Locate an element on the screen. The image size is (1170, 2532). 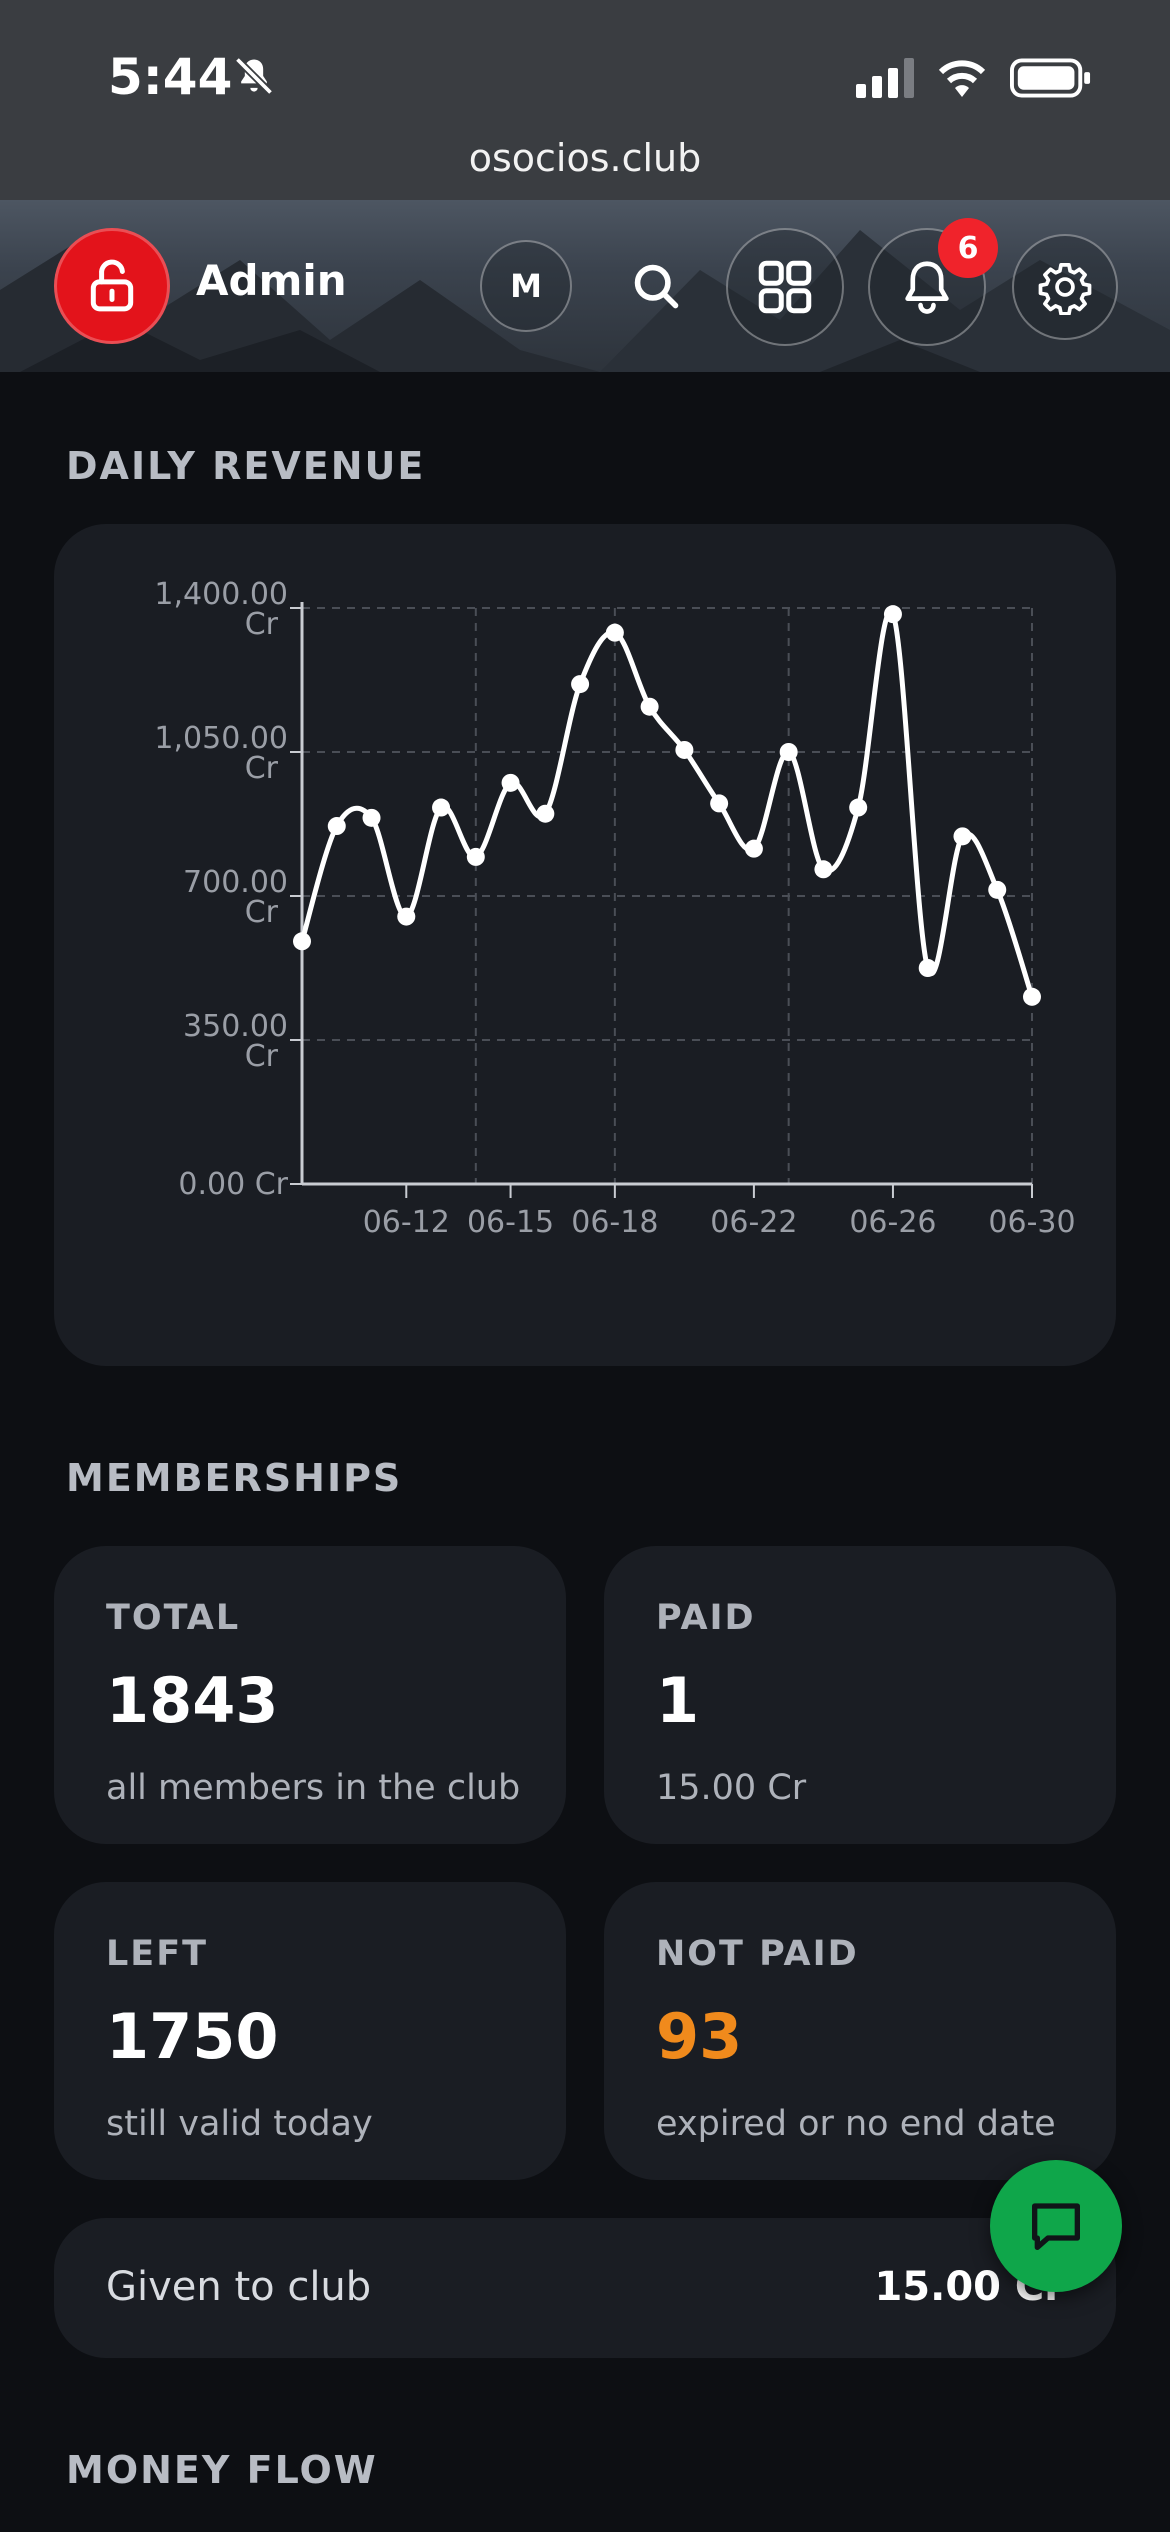
search-icon is located at coordinates (656, 286).